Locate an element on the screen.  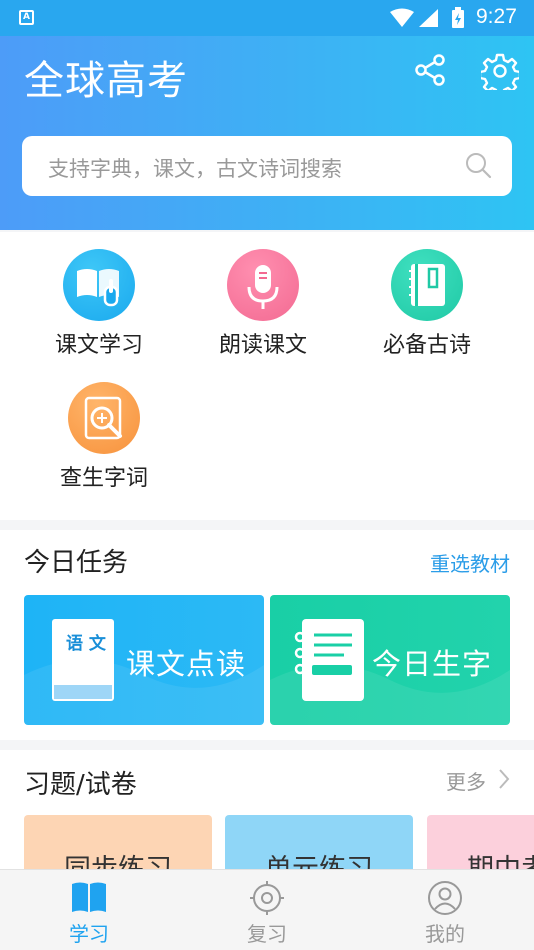
target-icon is located at coordinates (267, 898).